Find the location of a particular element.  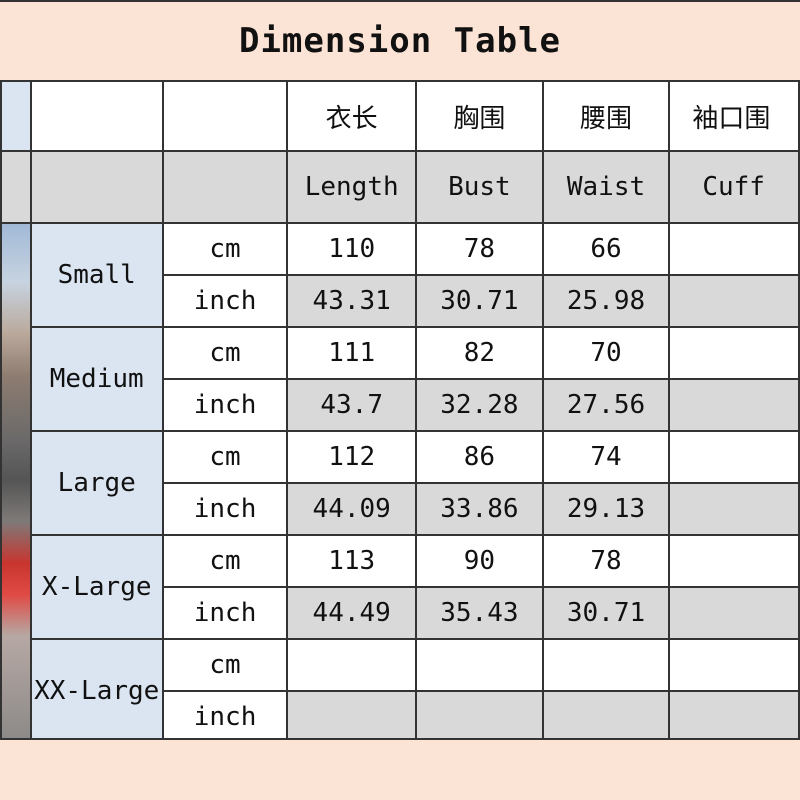

table-title: Dimension Table is located at coordinates (400, 41).